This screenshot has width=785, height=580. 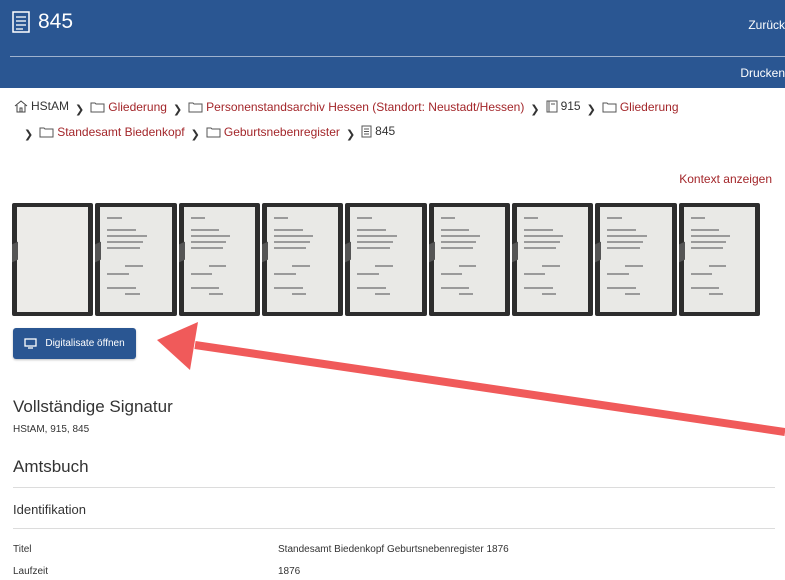 I want to click on breadcrumb-label: Geburtsnebenregister, so click(x=282, y=132).